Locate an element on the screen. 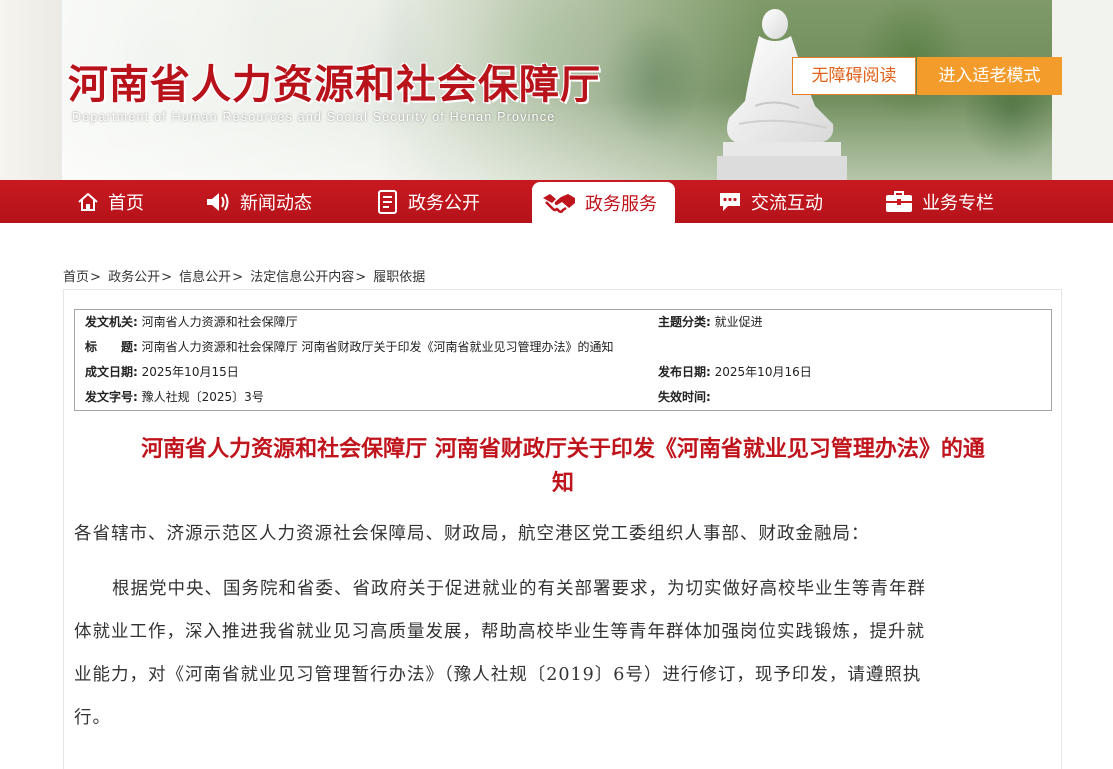  meta-label: 发文字号: is located at coordinates (111, 397).